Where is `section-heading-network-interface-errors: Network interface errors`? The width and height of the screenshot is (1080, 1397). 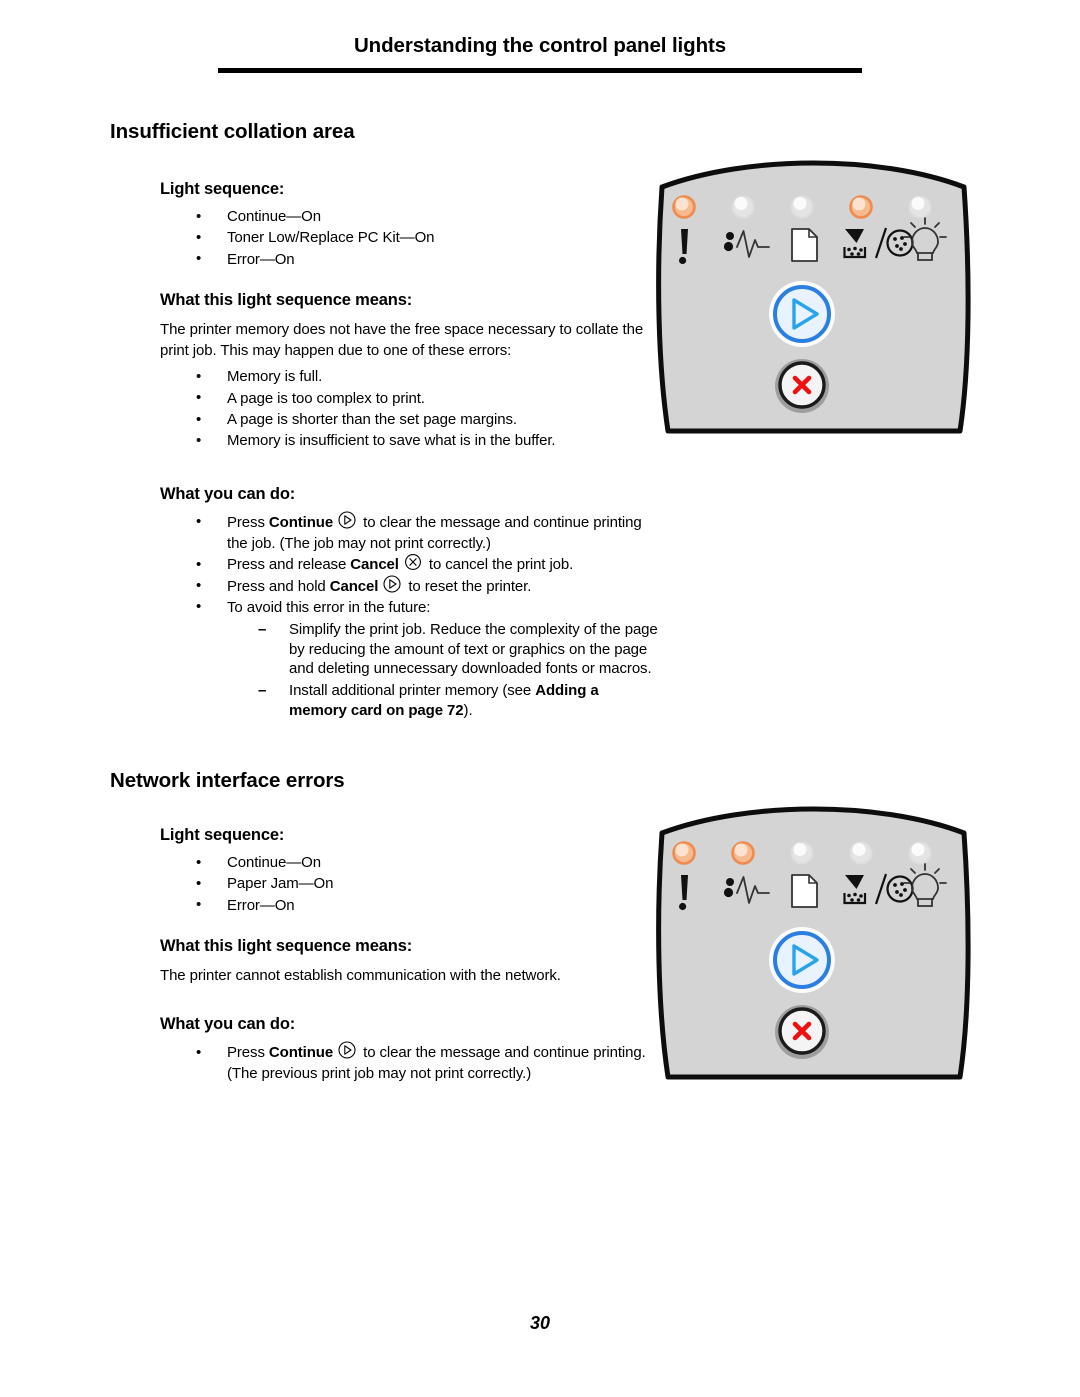 section-heading-network-interface-errors: Network interface errors is located at coordinates (227, 780).